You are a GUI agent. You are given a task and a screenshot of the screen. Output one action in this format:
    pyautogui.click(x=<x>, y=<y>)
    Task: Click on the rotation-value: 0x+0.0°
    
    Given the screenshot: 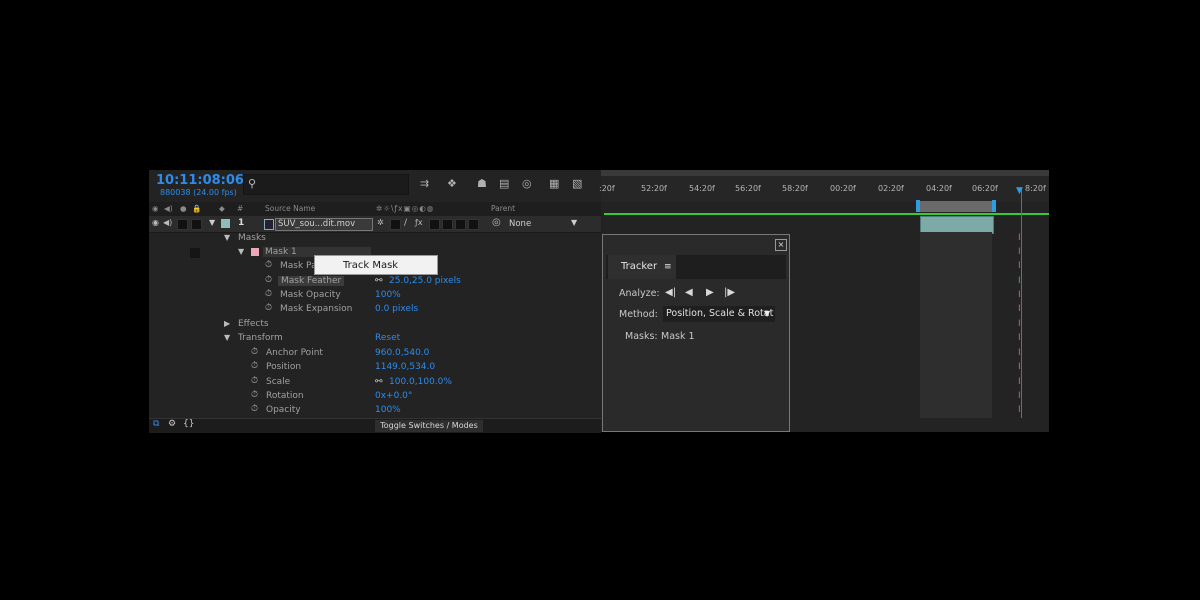 What is the action you would take?
    pyautogui.click(x=393, y=396)
    